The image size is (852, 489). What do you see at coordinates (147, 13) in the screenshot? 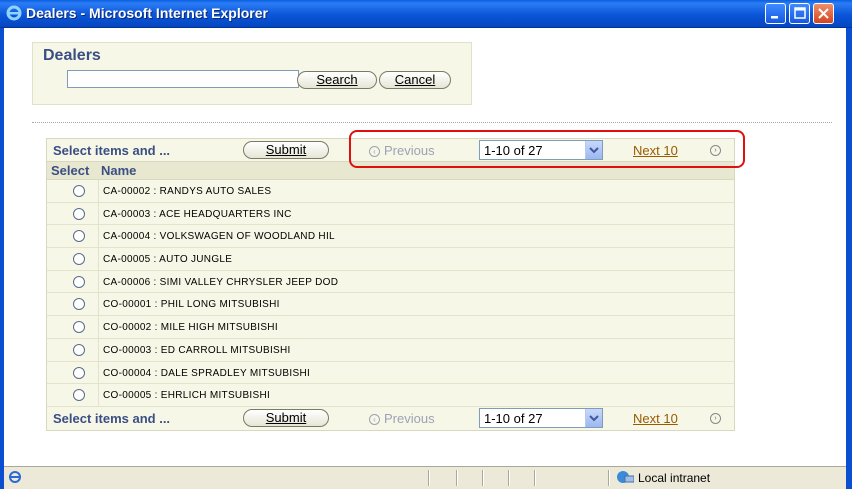
I see `window-title: Dealers - Microsoft Internet Explorer` at bounding box center [147, 13].